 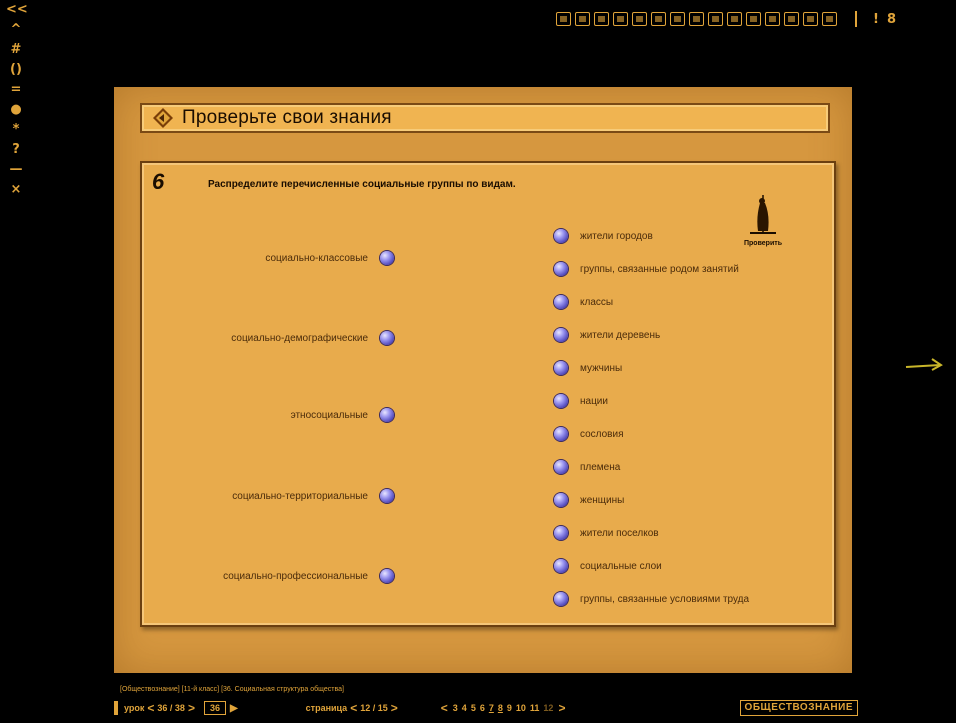 What do you see at coordinates (17, 10) in the screenshot?
I see `collapse-toolbar-button: <<` at bounding box center [17, 10].